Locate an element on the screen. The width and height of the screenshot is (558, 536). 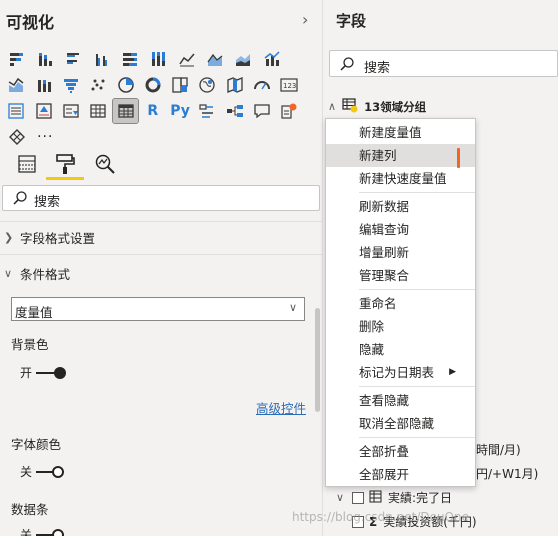
chevron-right-icon: › is located at coordinates (305, 19).